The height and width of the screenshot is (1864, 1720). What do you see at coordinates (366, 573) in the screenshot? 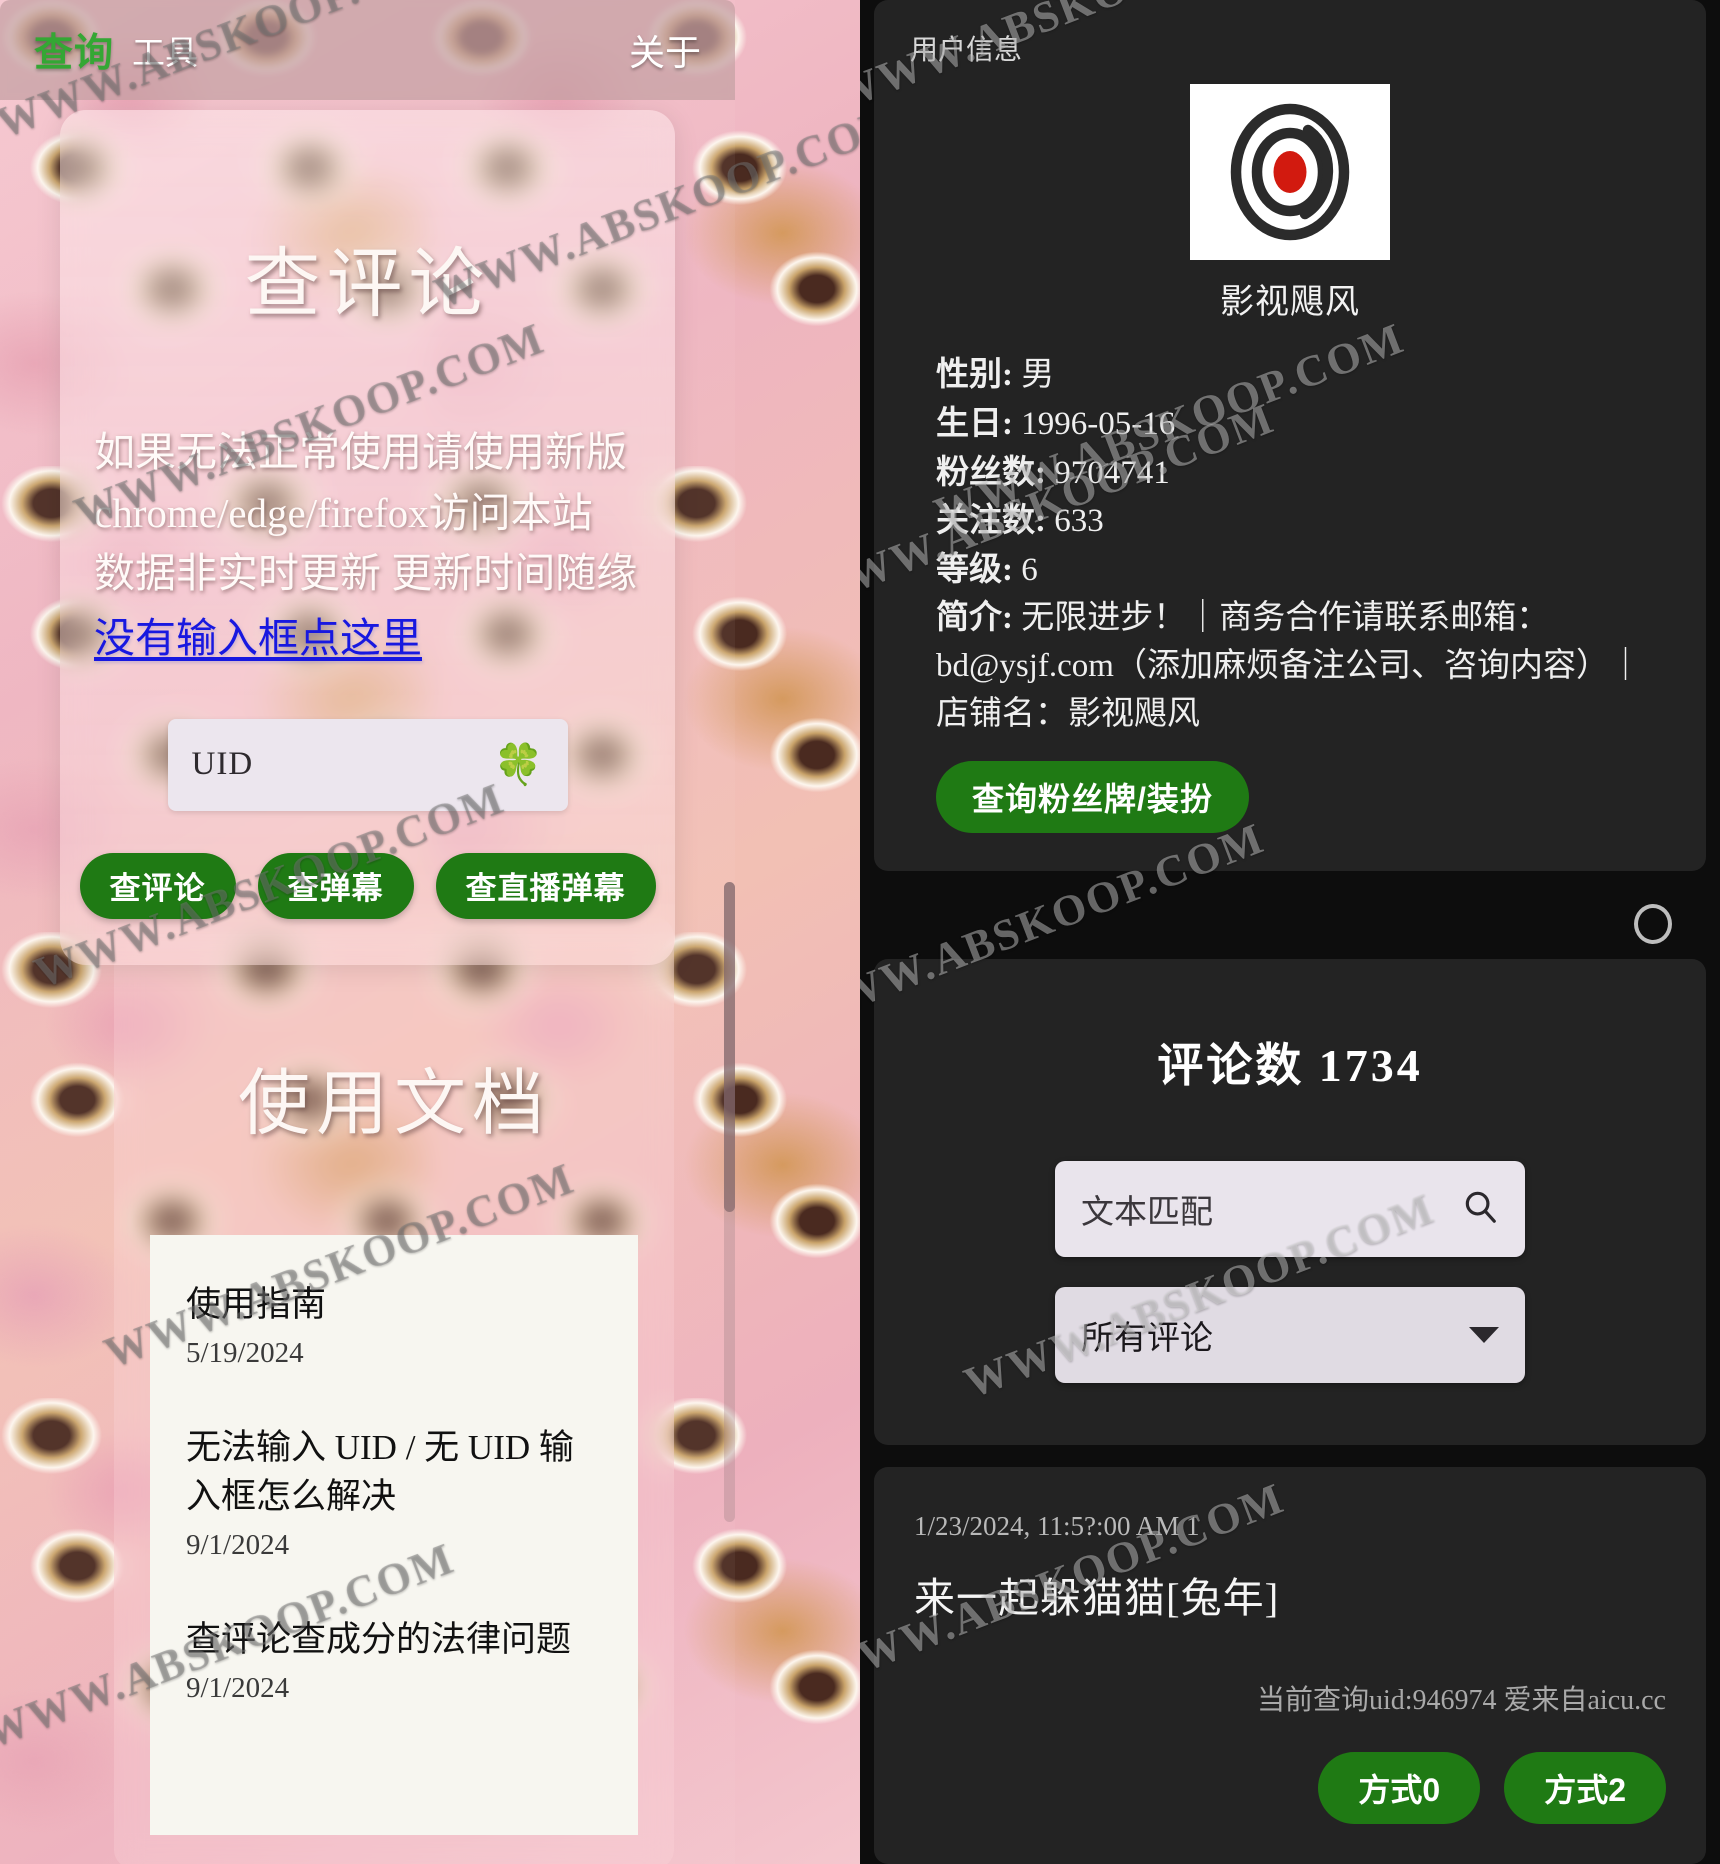
I see `notice-line-3: 数据非实时更新 更新时间随缘` at bounding box center [366, 573].